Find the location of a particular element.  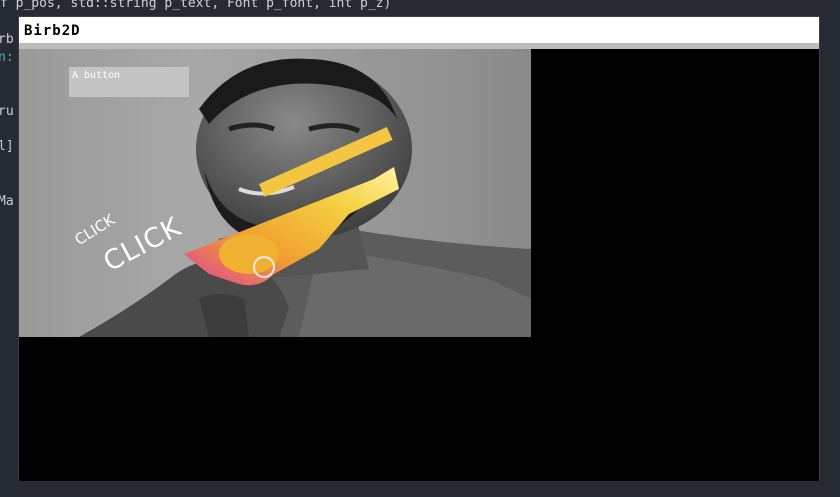

code-fragment: n: is located at coordinates (7, 57).